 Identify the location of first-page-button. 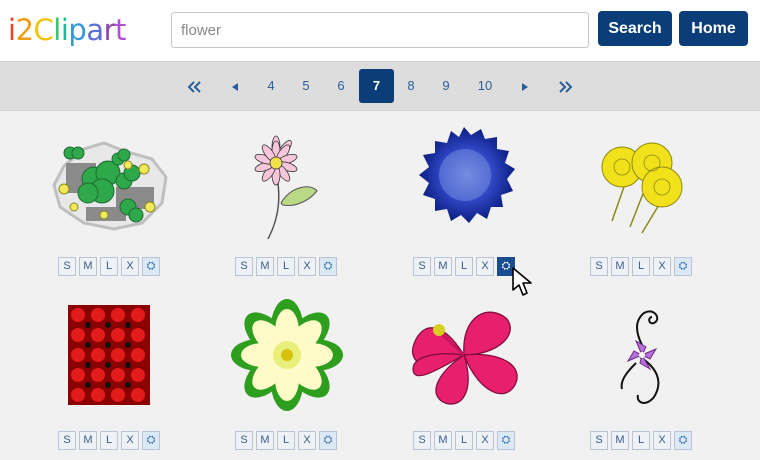
(195, 86).